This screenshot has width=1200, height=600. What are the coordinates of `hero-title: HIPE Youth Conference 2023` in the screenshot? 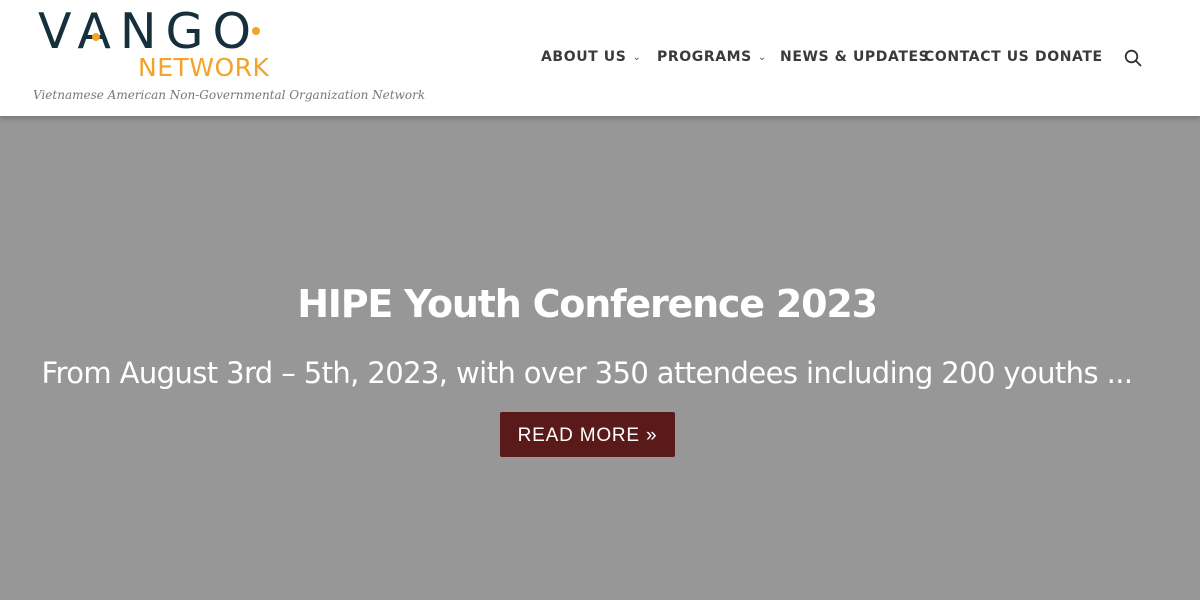 It's located at (587, 304).